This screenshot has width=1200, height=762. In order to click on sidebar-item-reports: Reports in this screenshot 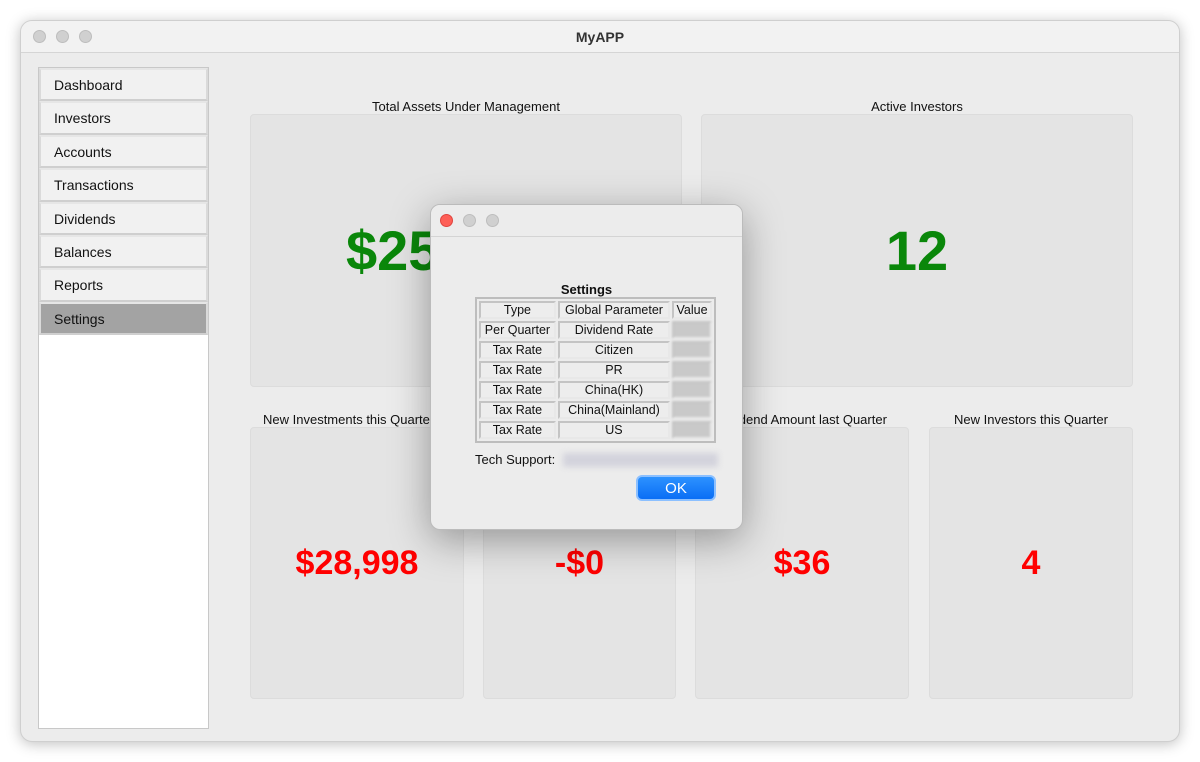, I will do `click(123, 285)`.